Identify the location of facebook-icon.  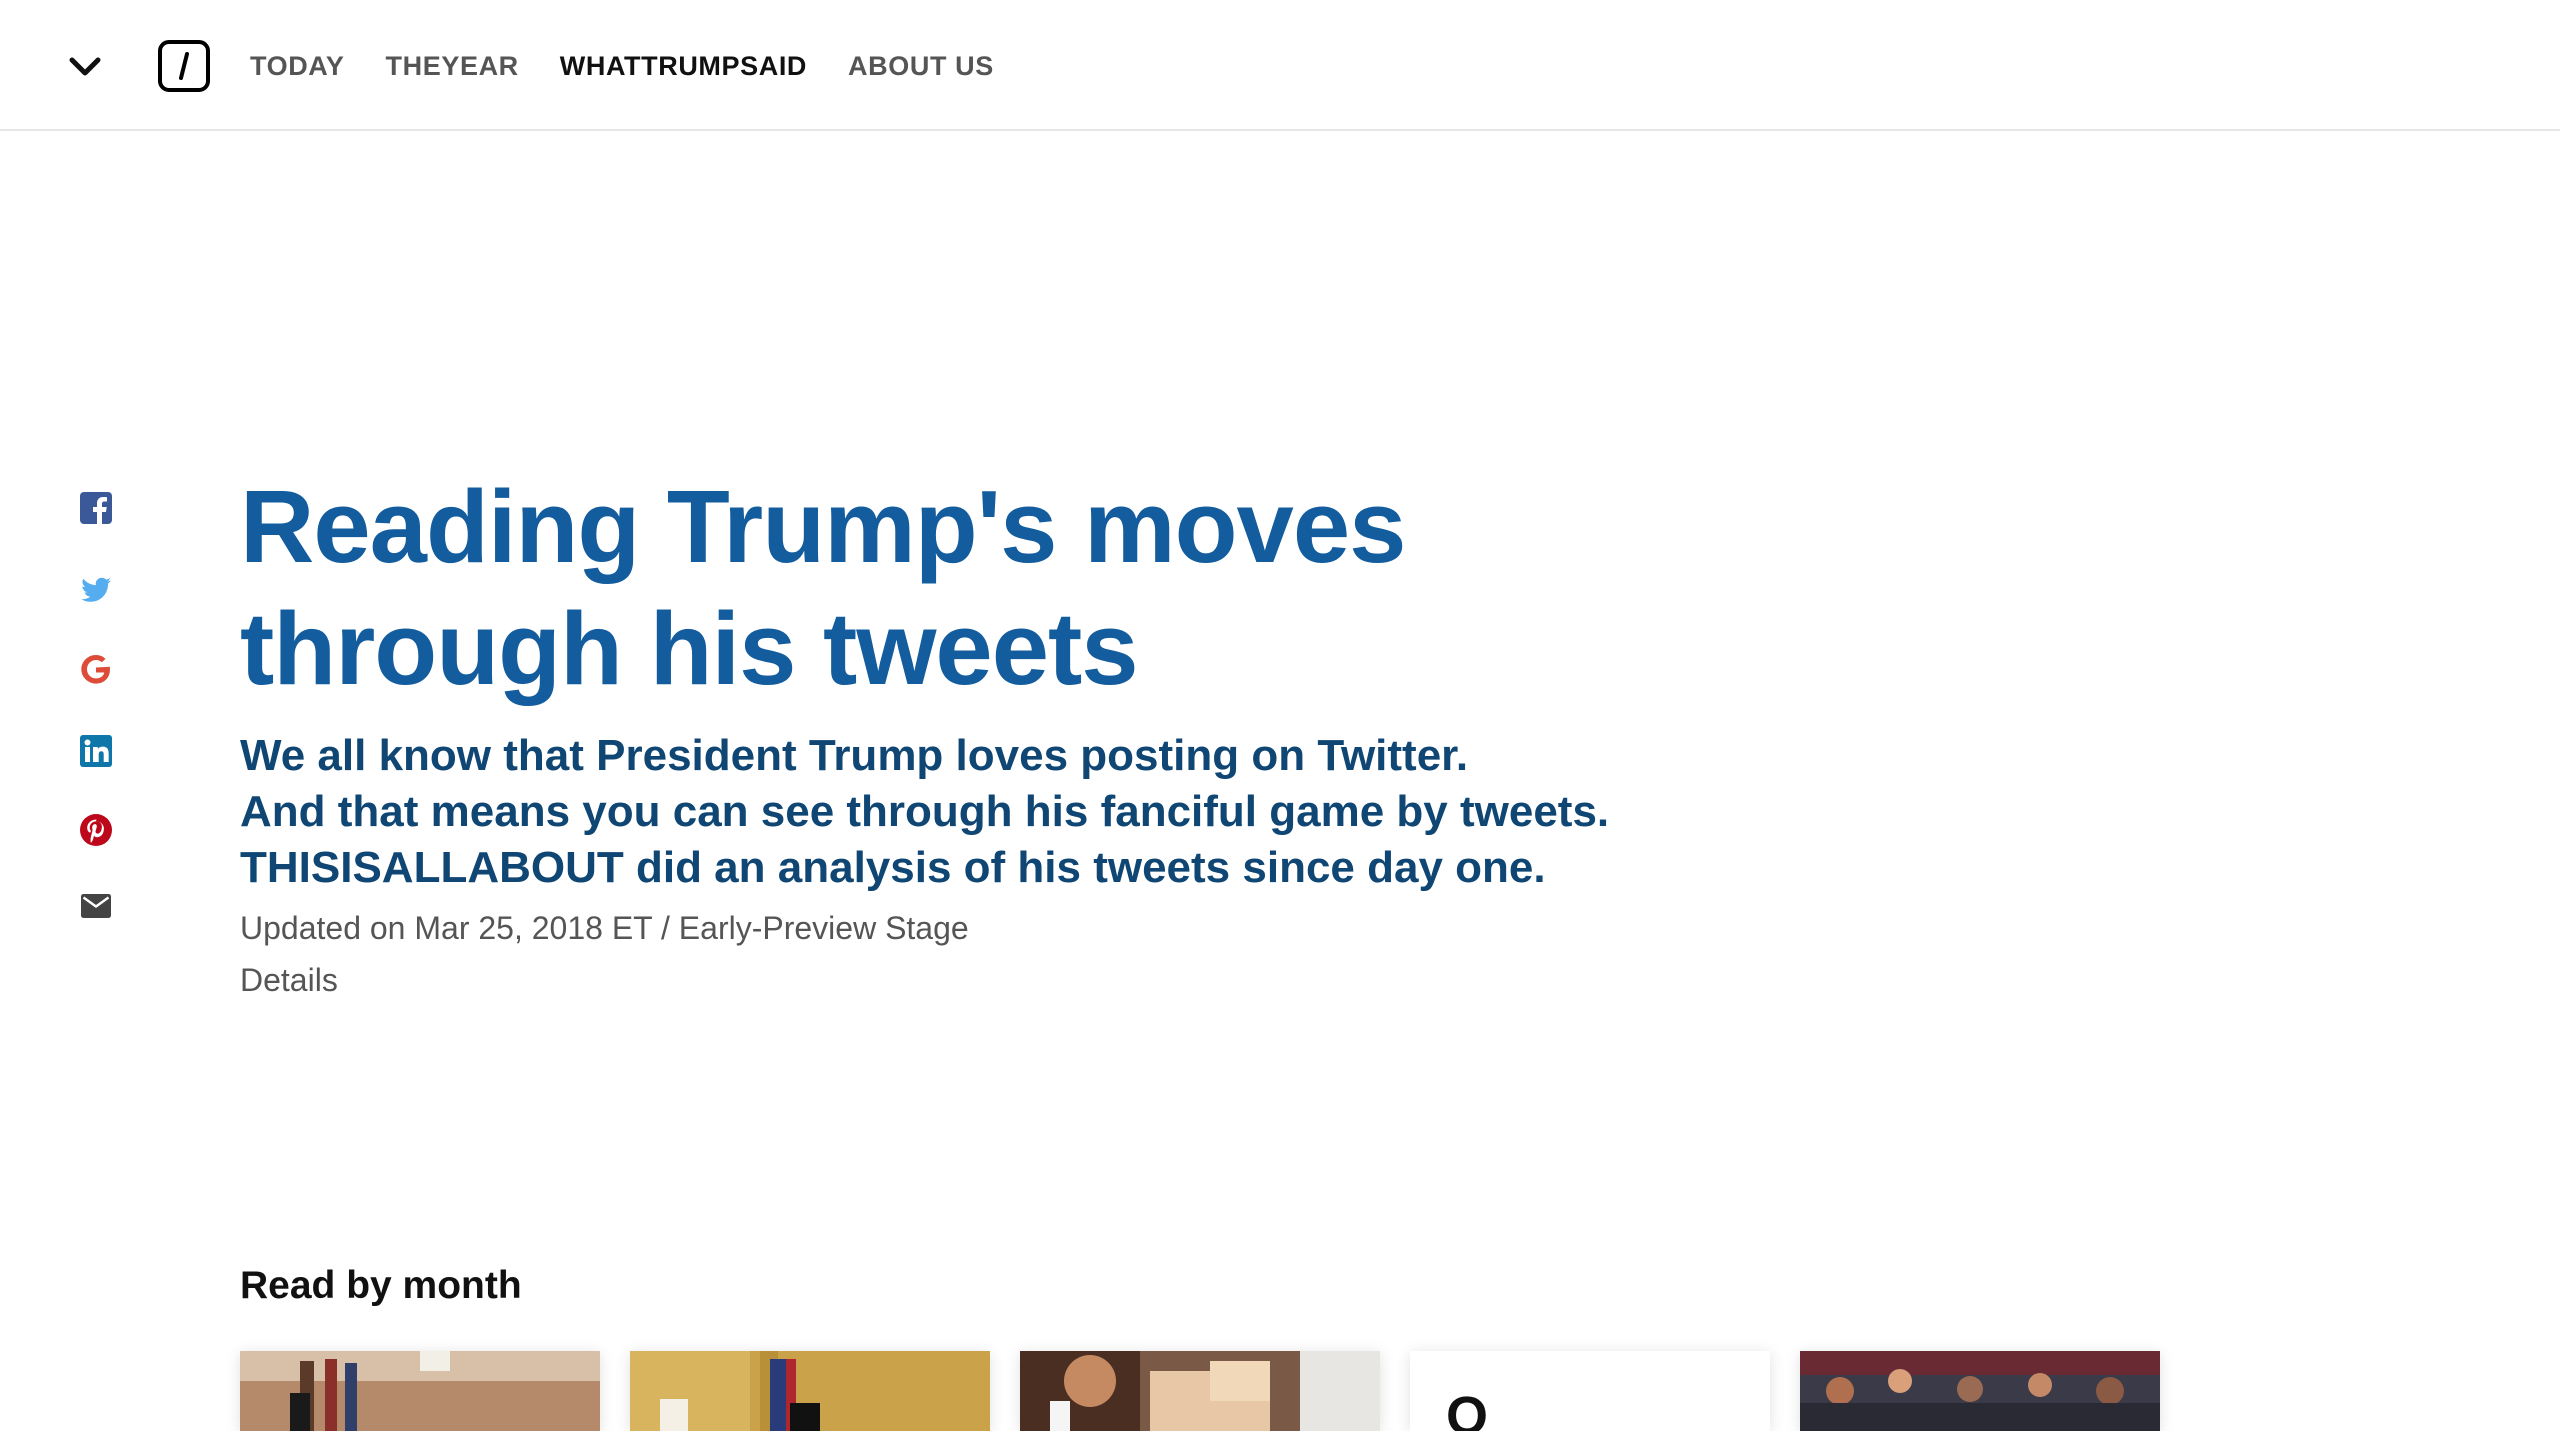
(96, 508).